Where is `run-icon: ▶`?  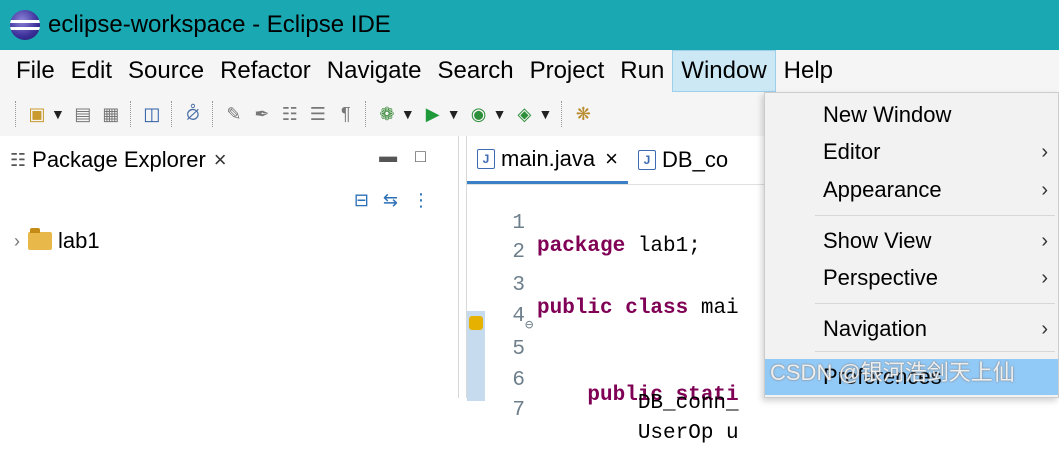 run-icon: ▶ is located at coordinates (433, 114).